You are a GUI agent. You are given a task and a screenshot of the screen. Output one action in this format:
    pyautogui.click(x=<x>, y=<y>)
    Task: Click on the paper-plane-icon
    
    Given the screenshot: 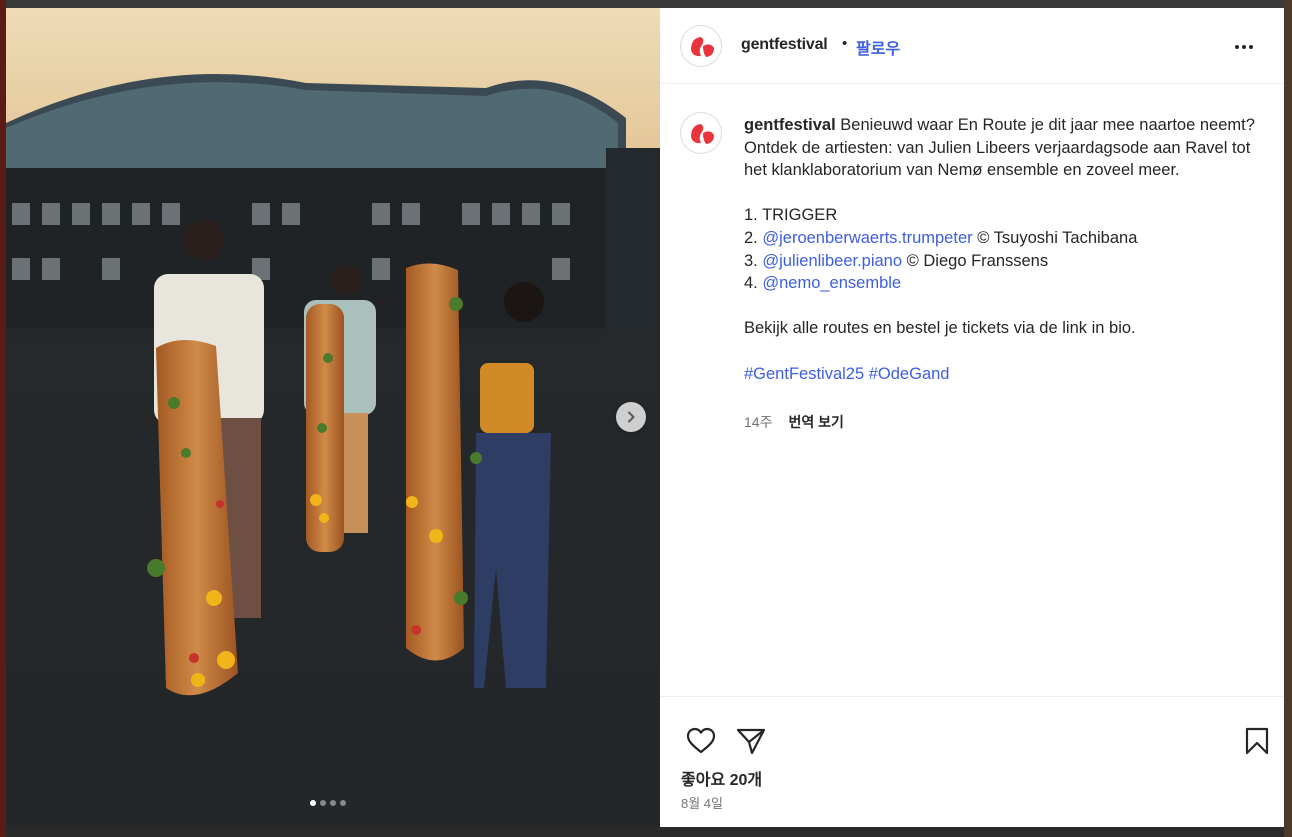 What is the action you would take?
    pyautogui.click(x=751, y=741)
    